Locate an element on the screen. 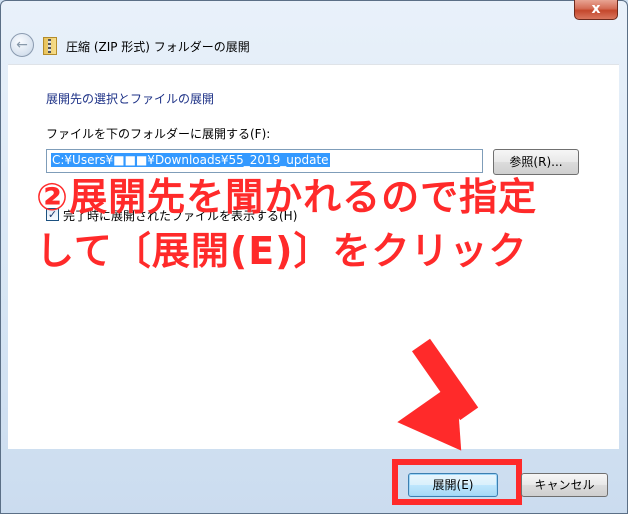 This screenshot has width=628, height=514. close-button: x is located at coordinates (596, 10).